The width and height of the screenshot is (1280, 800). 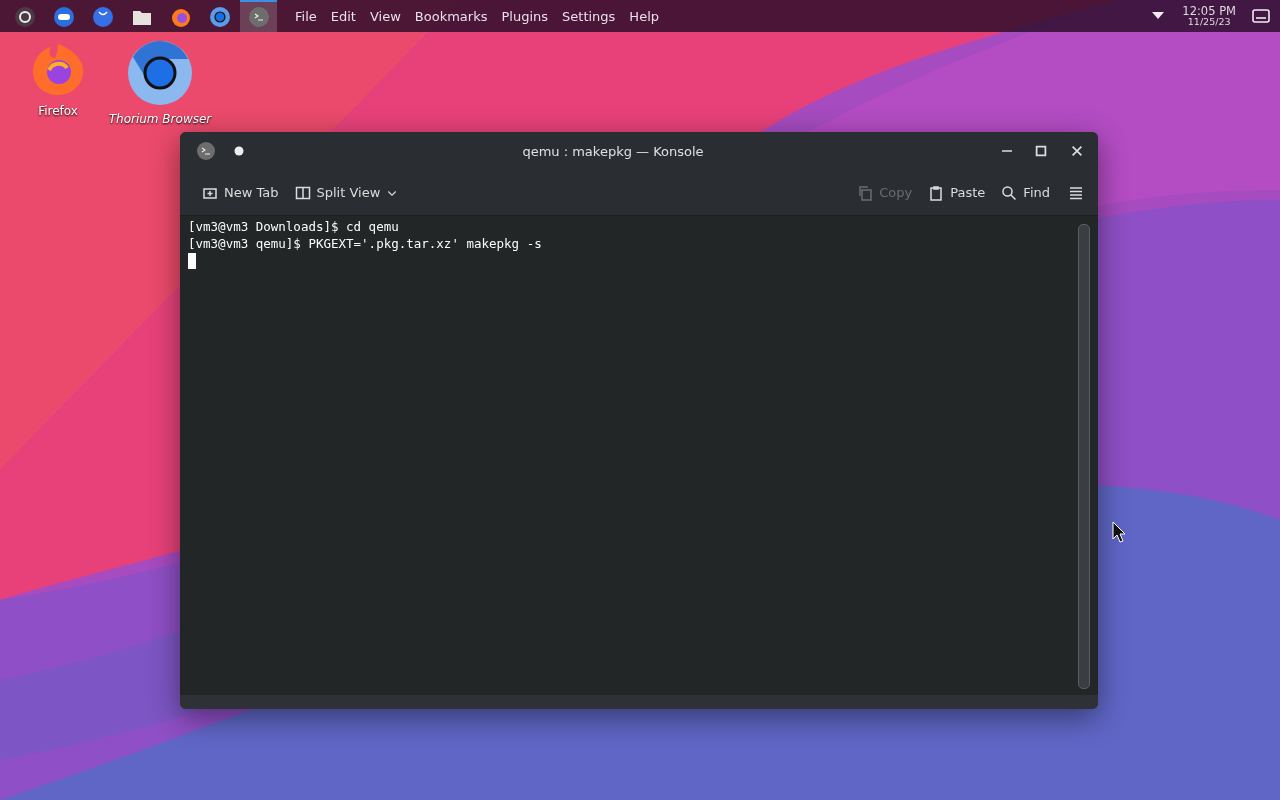 I want to click on toggle-icon, so click(x=63, y=17).